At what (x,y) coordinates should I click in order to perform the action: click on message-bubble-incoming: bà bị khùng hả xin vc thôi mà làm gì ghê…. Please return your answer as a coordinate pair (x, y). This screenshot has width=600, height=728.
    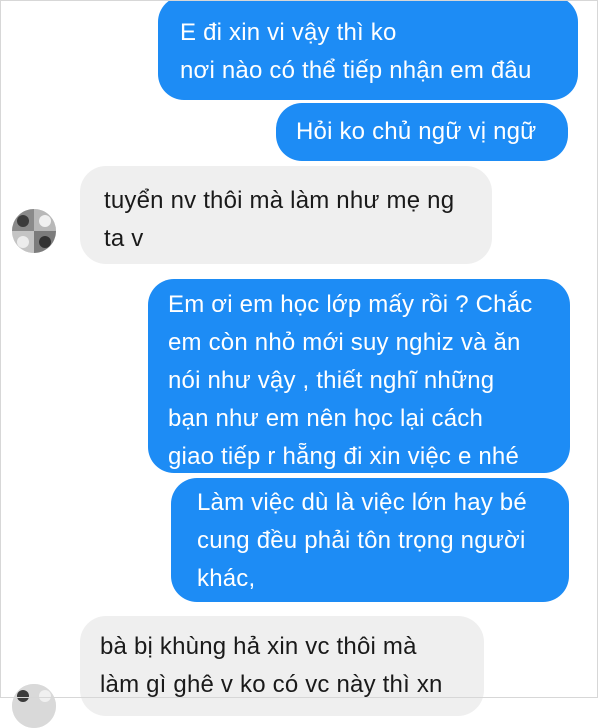
    Looking at the image, I should click on (282, 666).